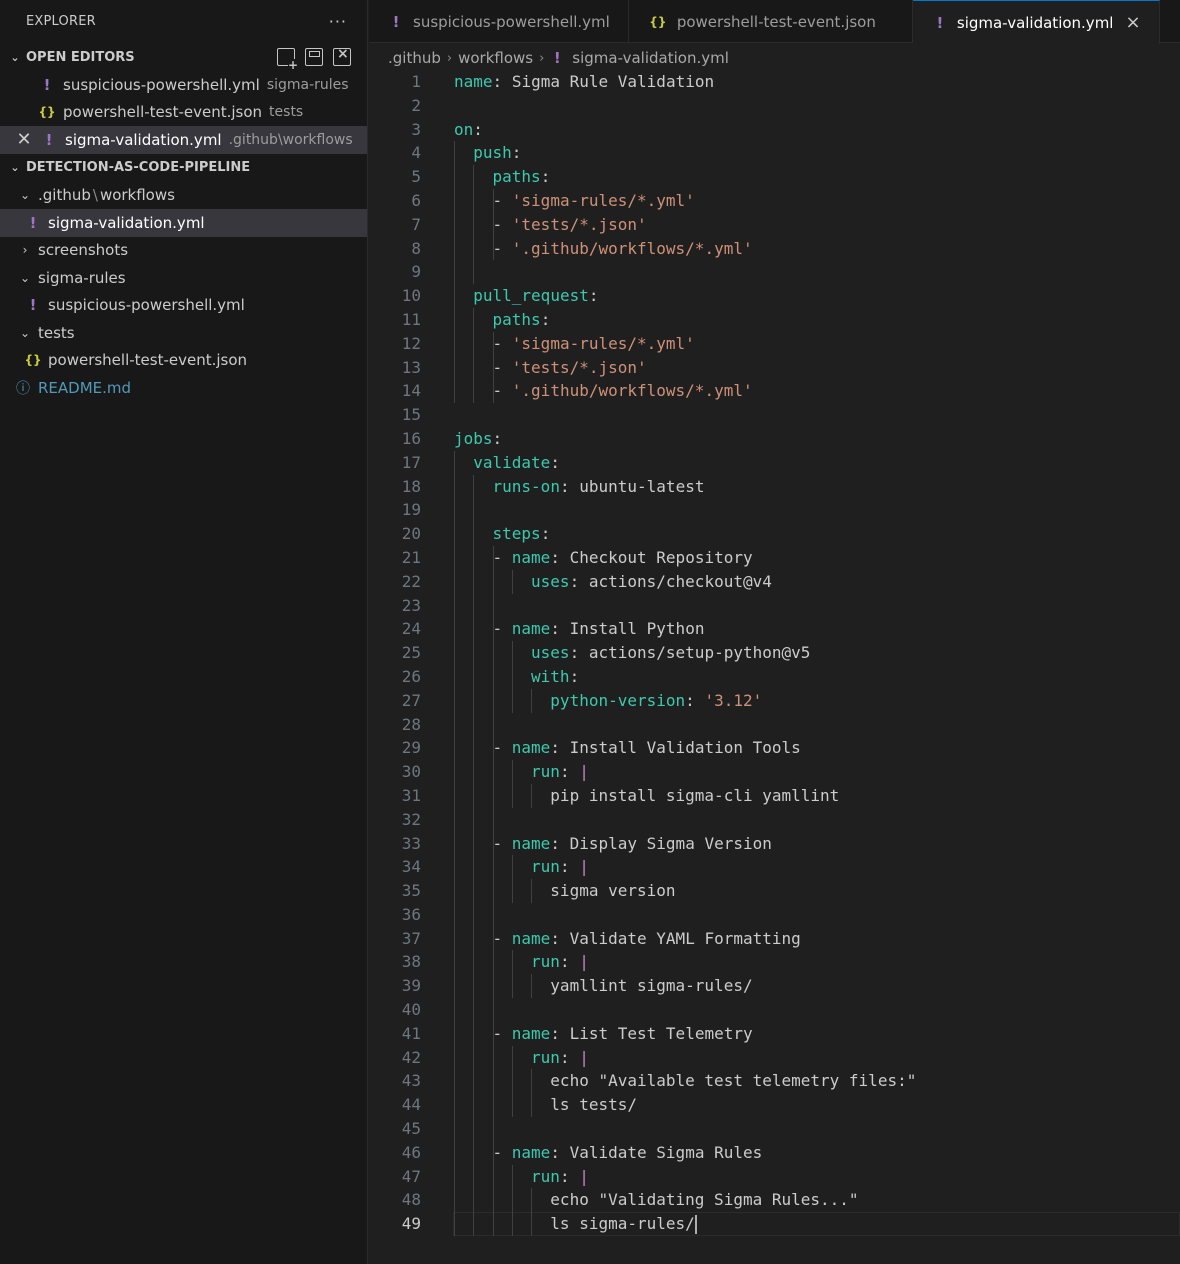 Image resolution: width=1180 pixels, height=1264 pixels. Describe the element at coordinates (774, 272) in the screenshot. I see `code-line: 9` at that location.